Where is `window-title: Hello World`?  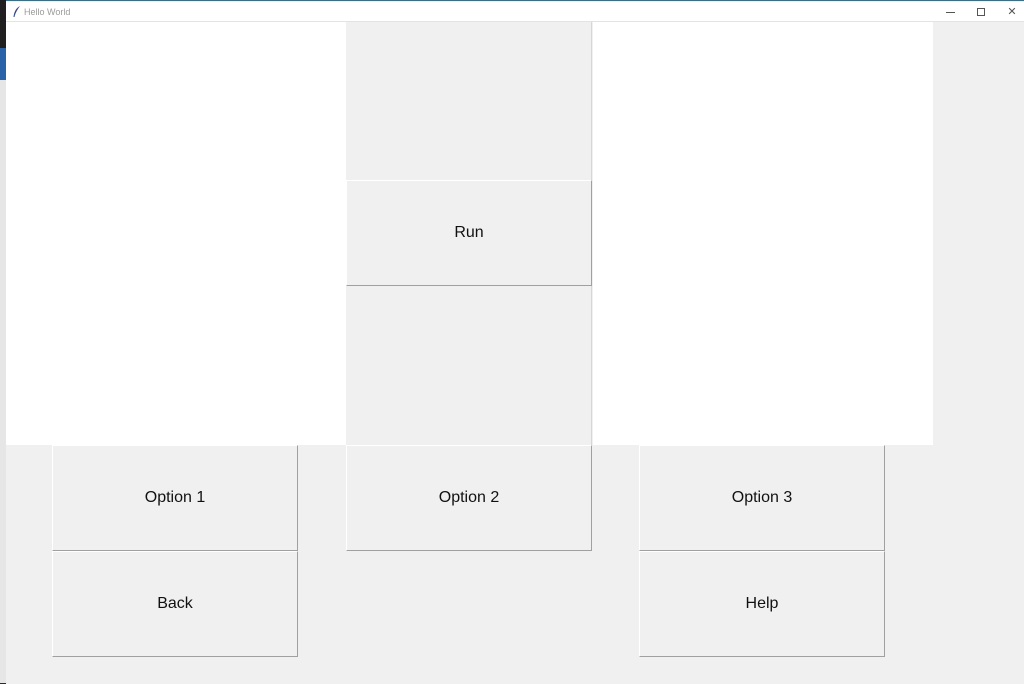
window-title: Hello World is located at coordinates (47, 12).